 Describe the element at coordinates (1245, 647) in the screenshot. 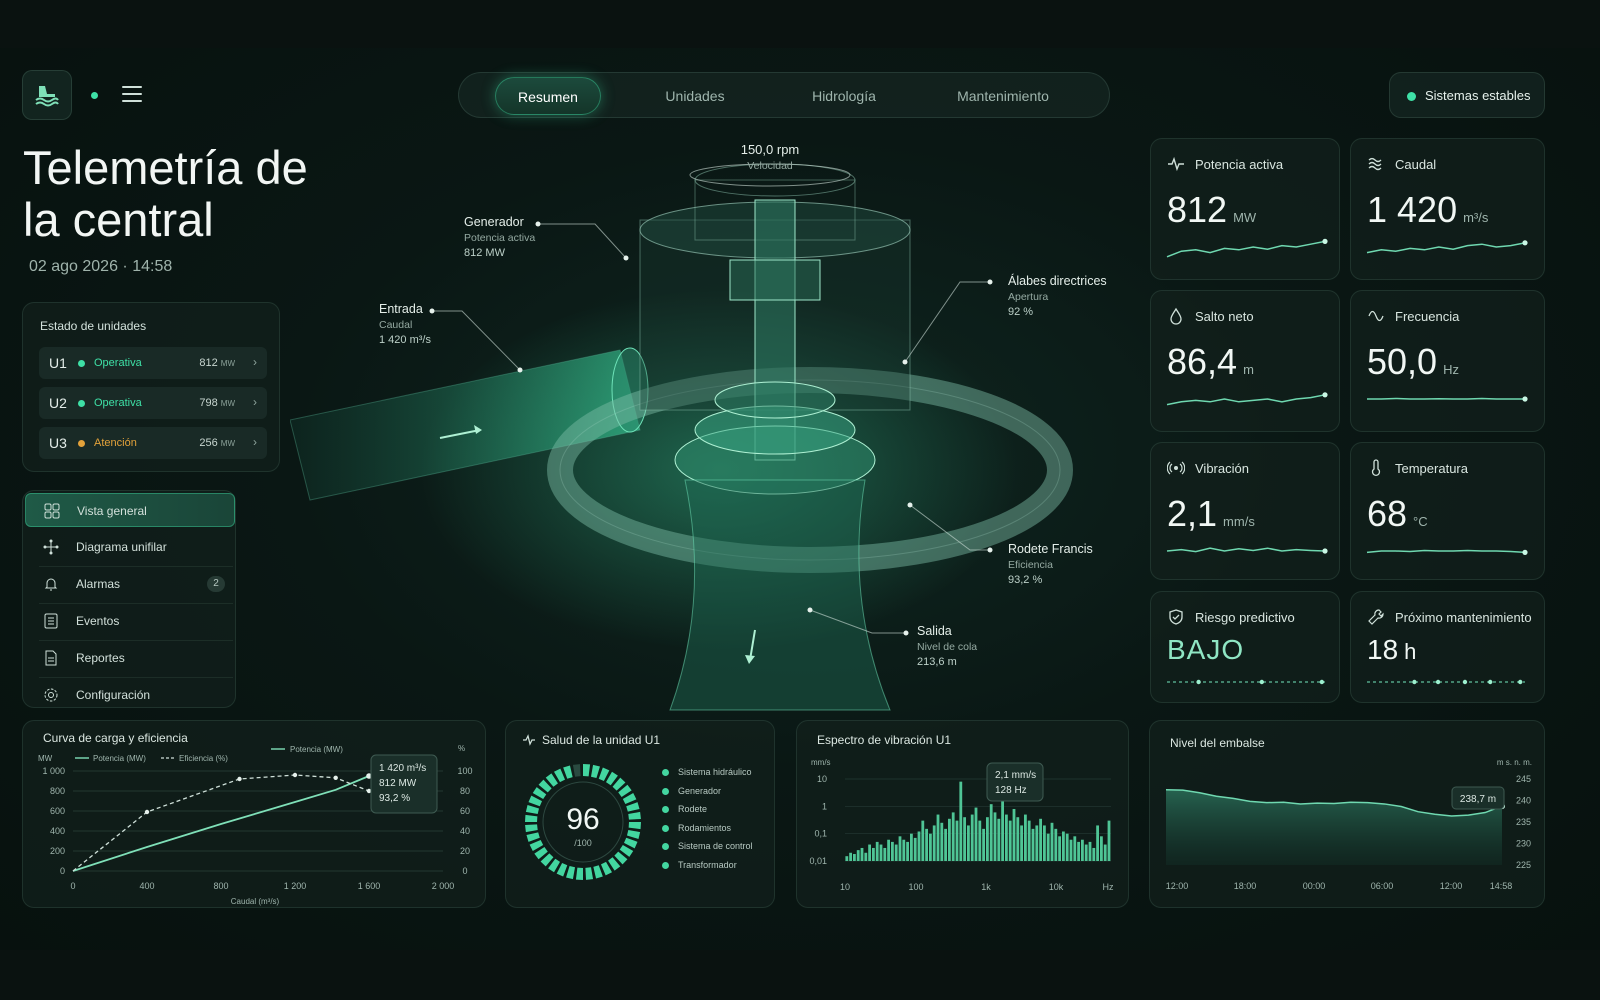

I see `metric-card-shield: Riesgo predictivo BAJO` at that location.